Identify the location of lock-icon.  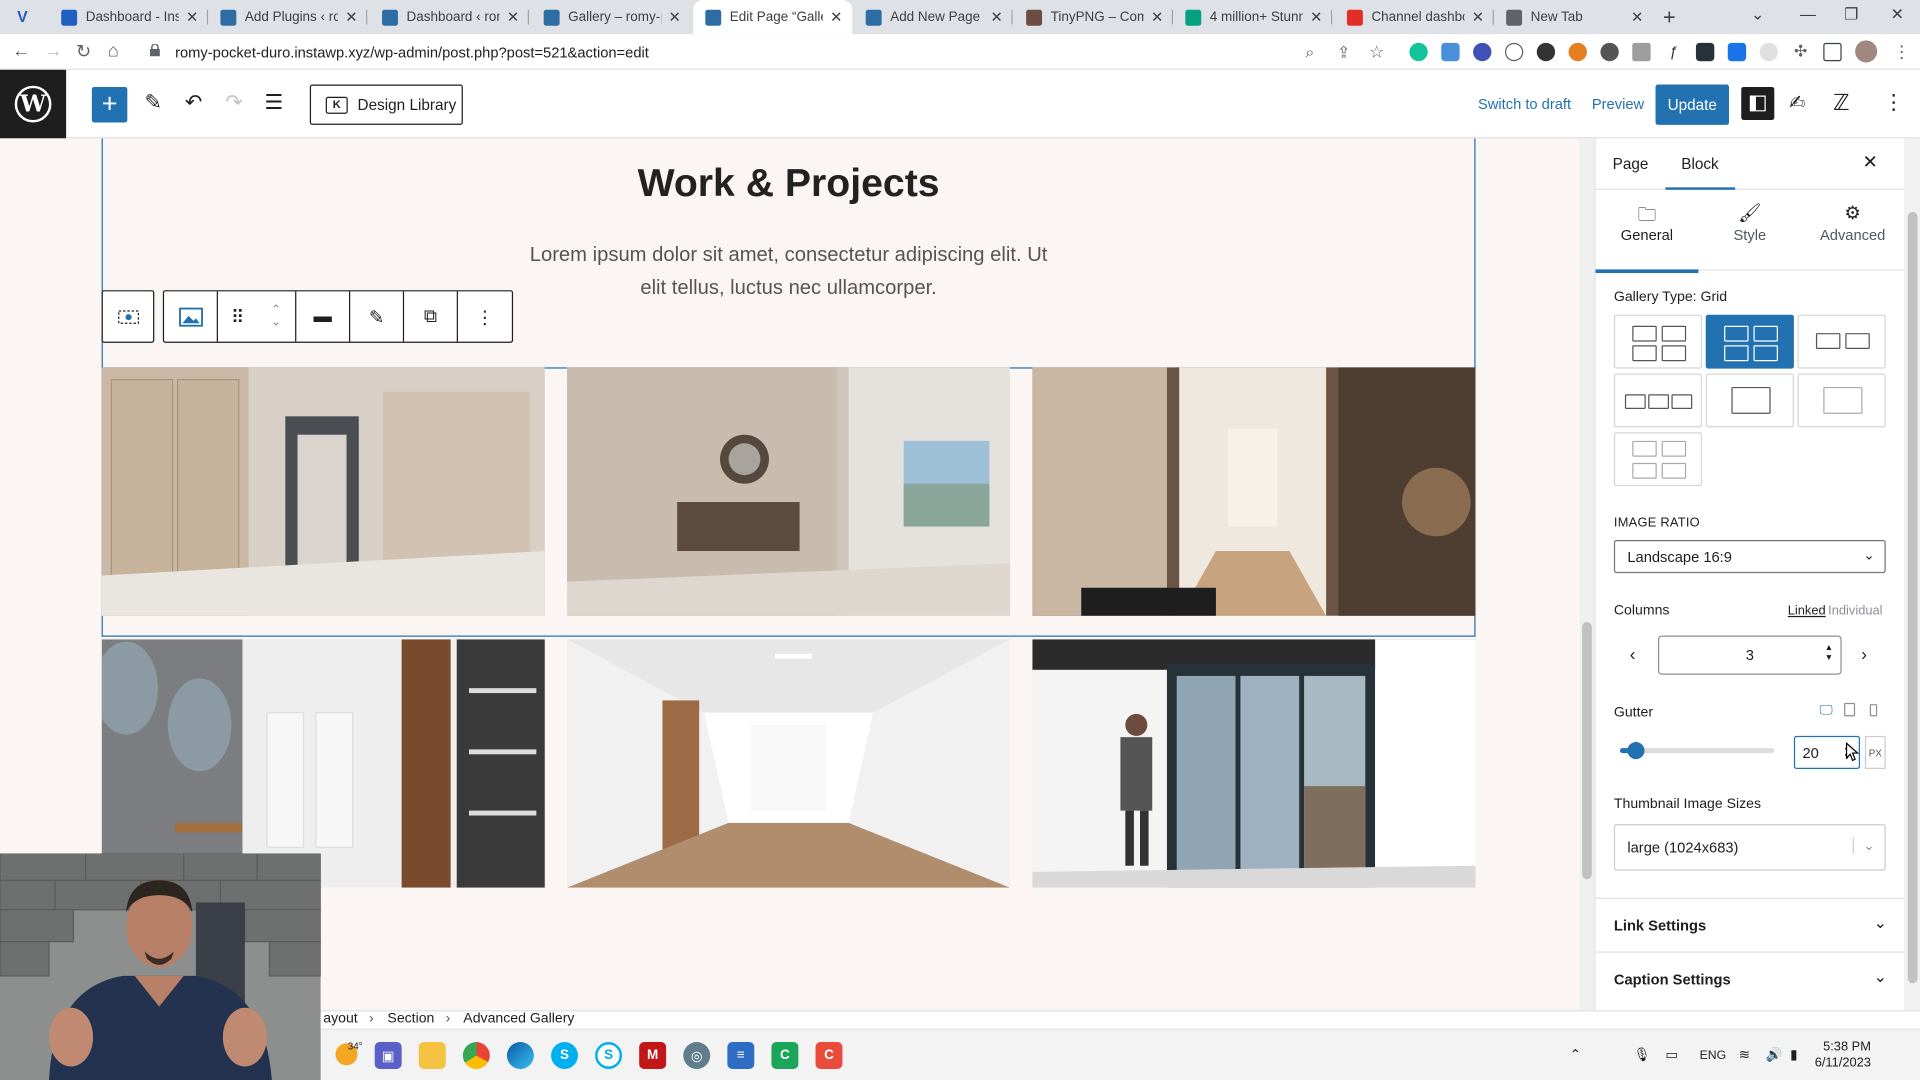
(154, 50).